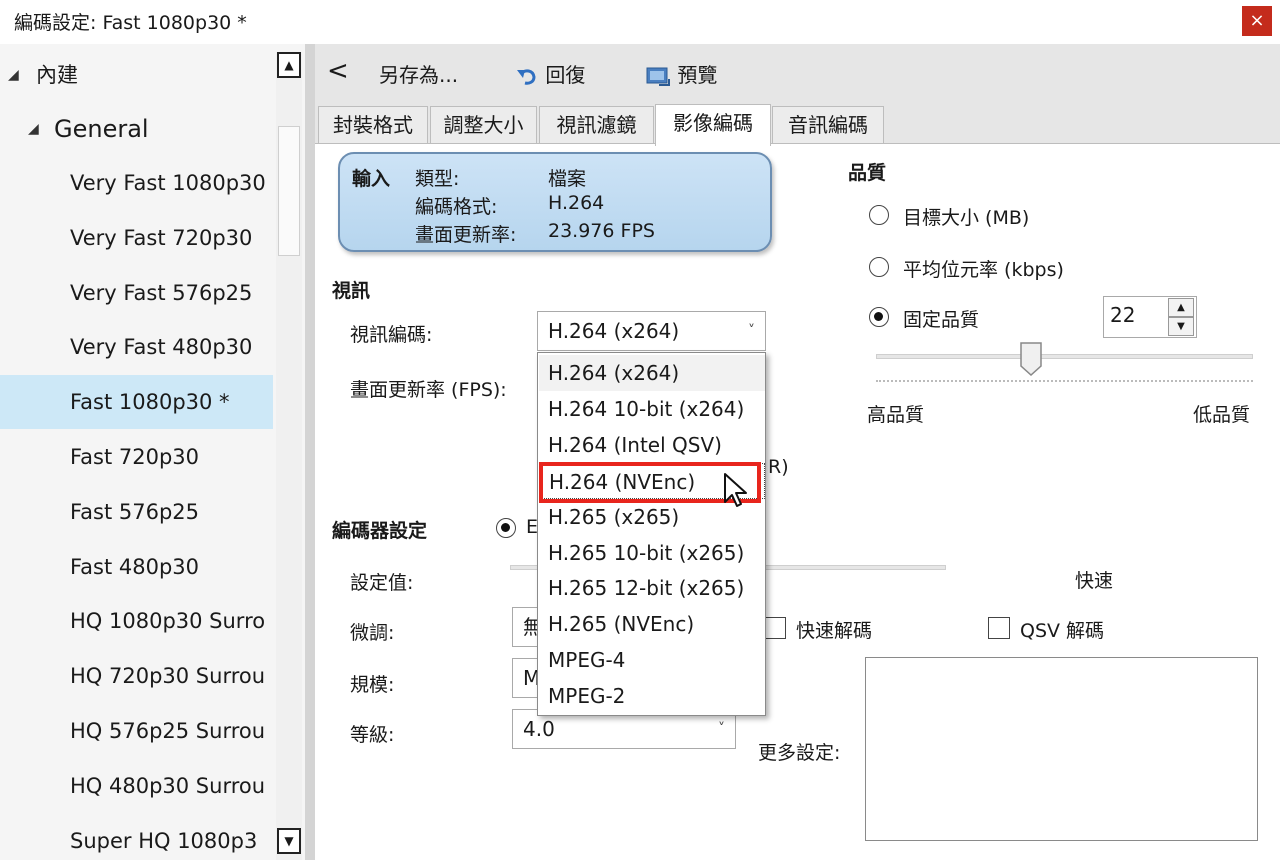 Image resolution: width=1280 pixels, height=860 pixels. What do you see at coordinates (164, 840) in the screenshot?
I see `sidebar-preset-label: Super HQ 1080p3` at bounding box center [164, 840].